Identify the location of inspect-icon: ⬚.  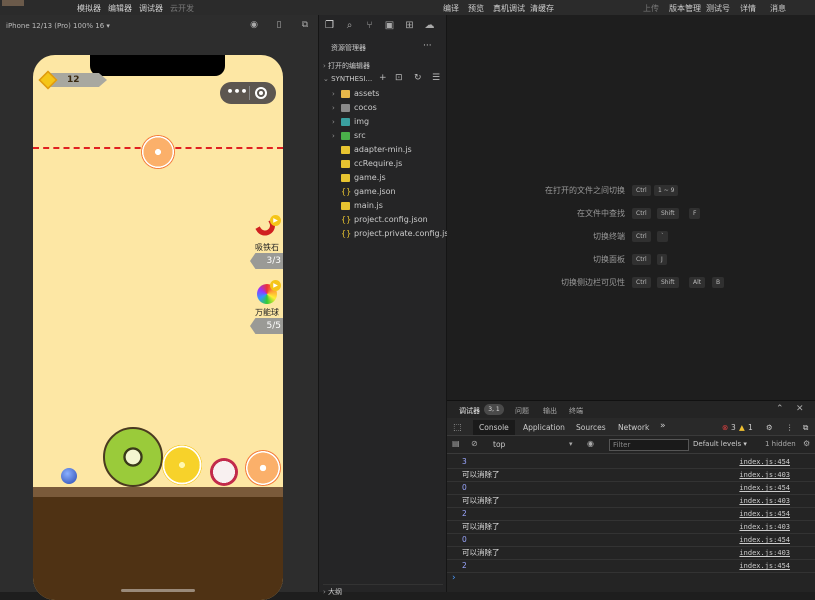
(457, 428).